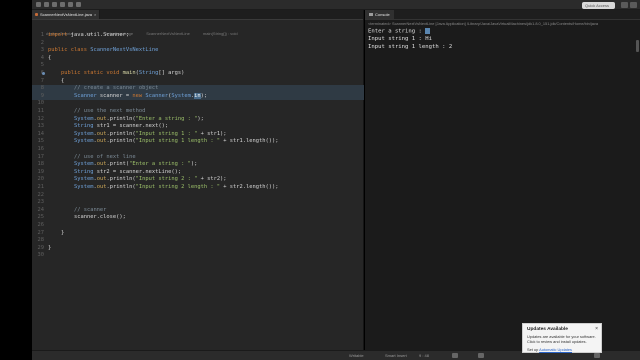 The image size is (640, 360). Describe the element at coordinates (198, 66) in the screenshot. I see `code-line: 5` at that location.